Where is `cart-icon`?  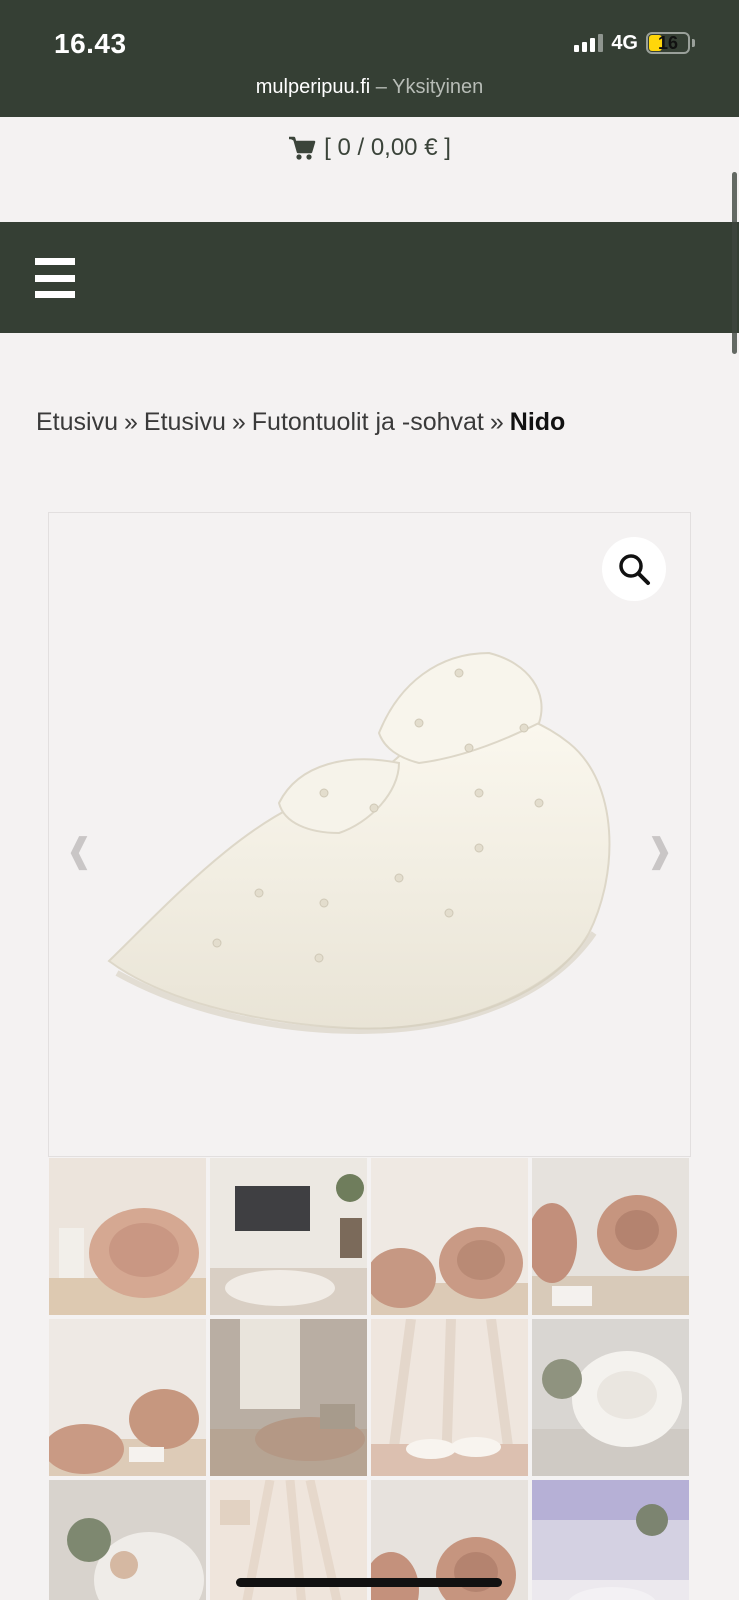
cart-icon is located at coordinates (302, 148).